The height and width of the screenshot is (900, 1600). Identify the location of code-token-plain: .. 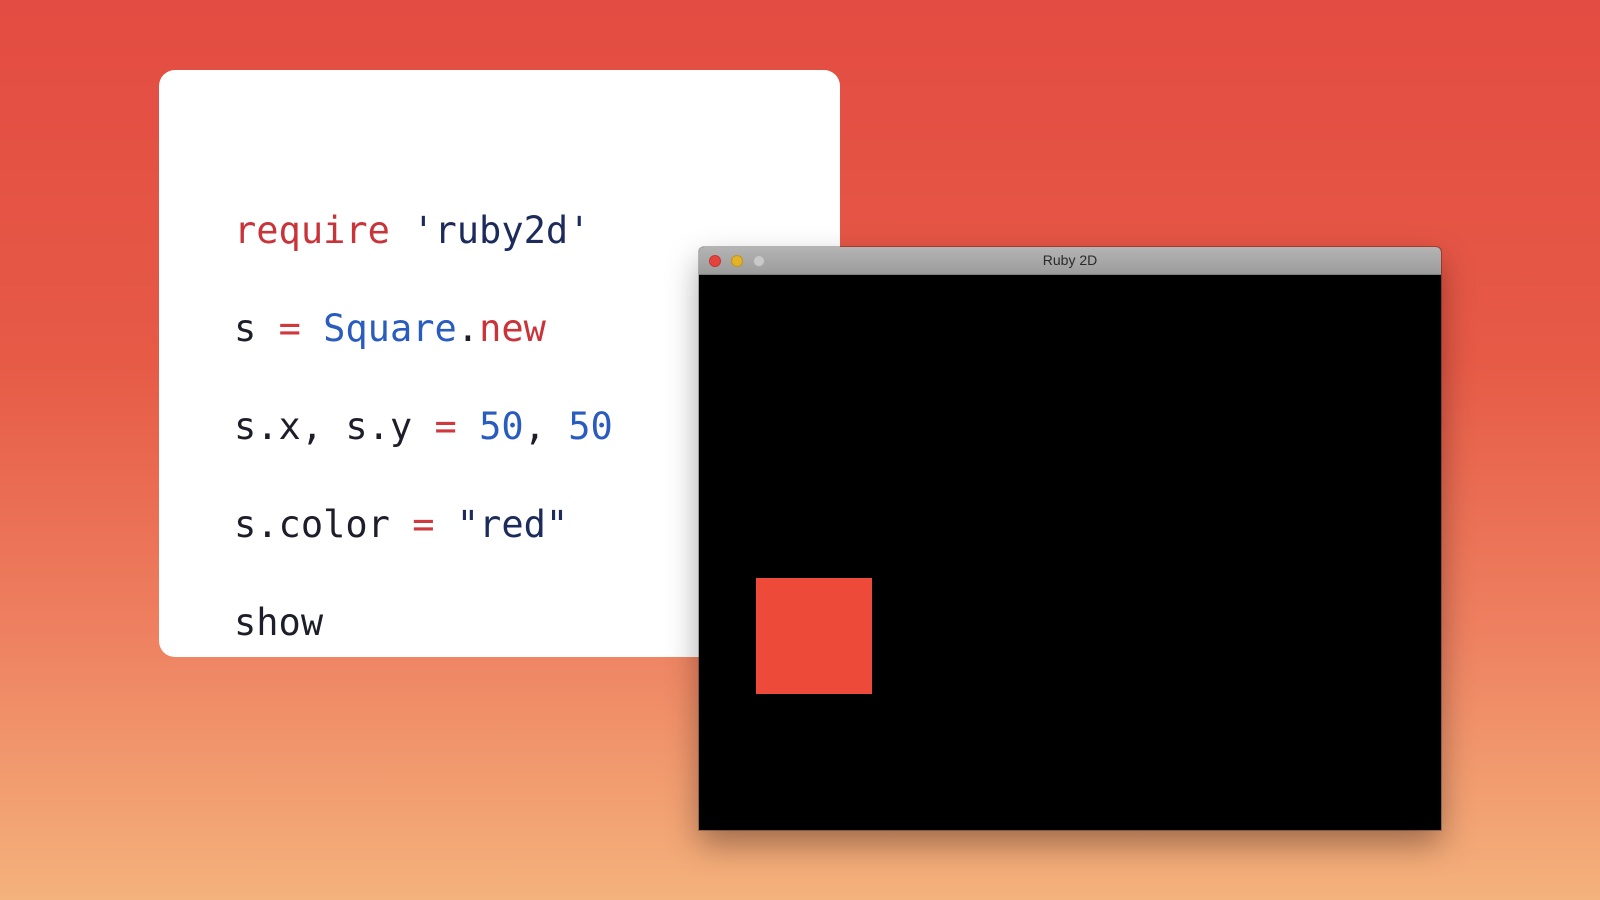
(468, 328).